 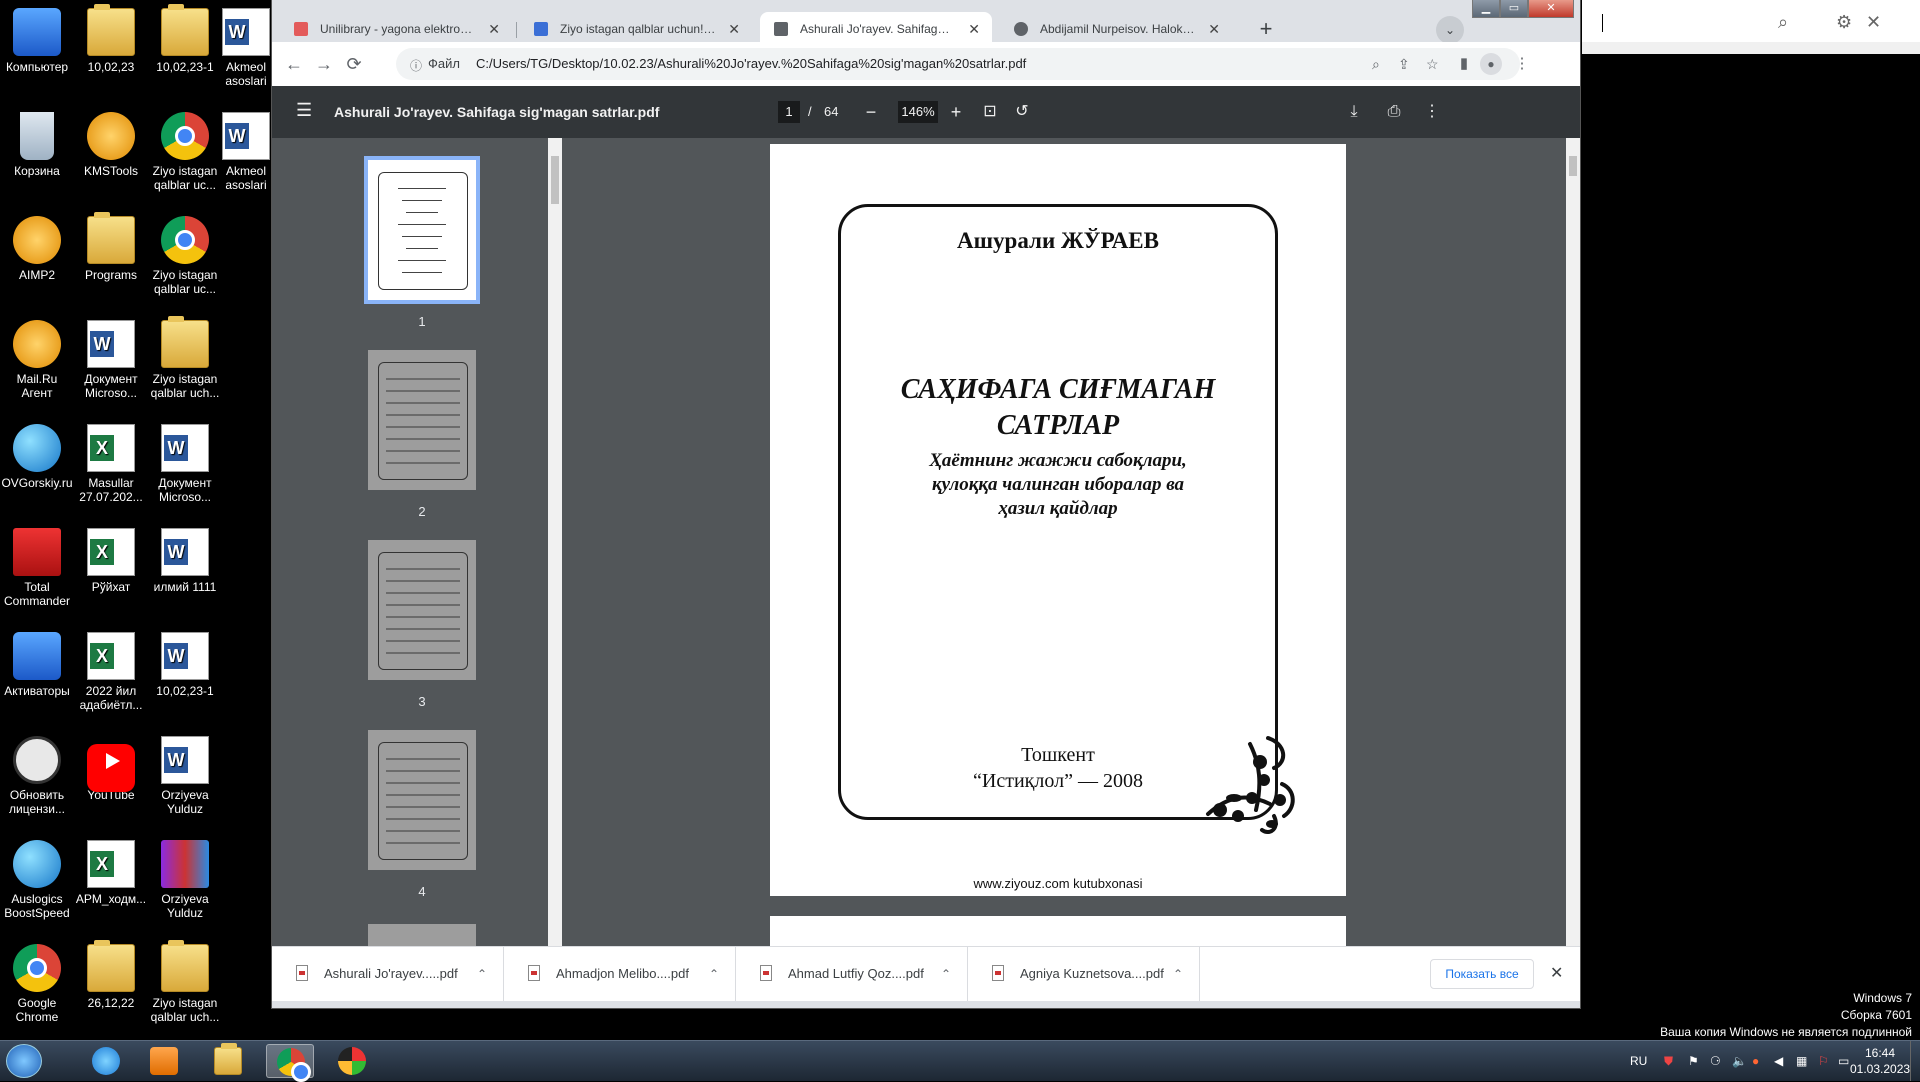 I want to click on zoom-icon: ⌕, so click(x=1376, y=64).